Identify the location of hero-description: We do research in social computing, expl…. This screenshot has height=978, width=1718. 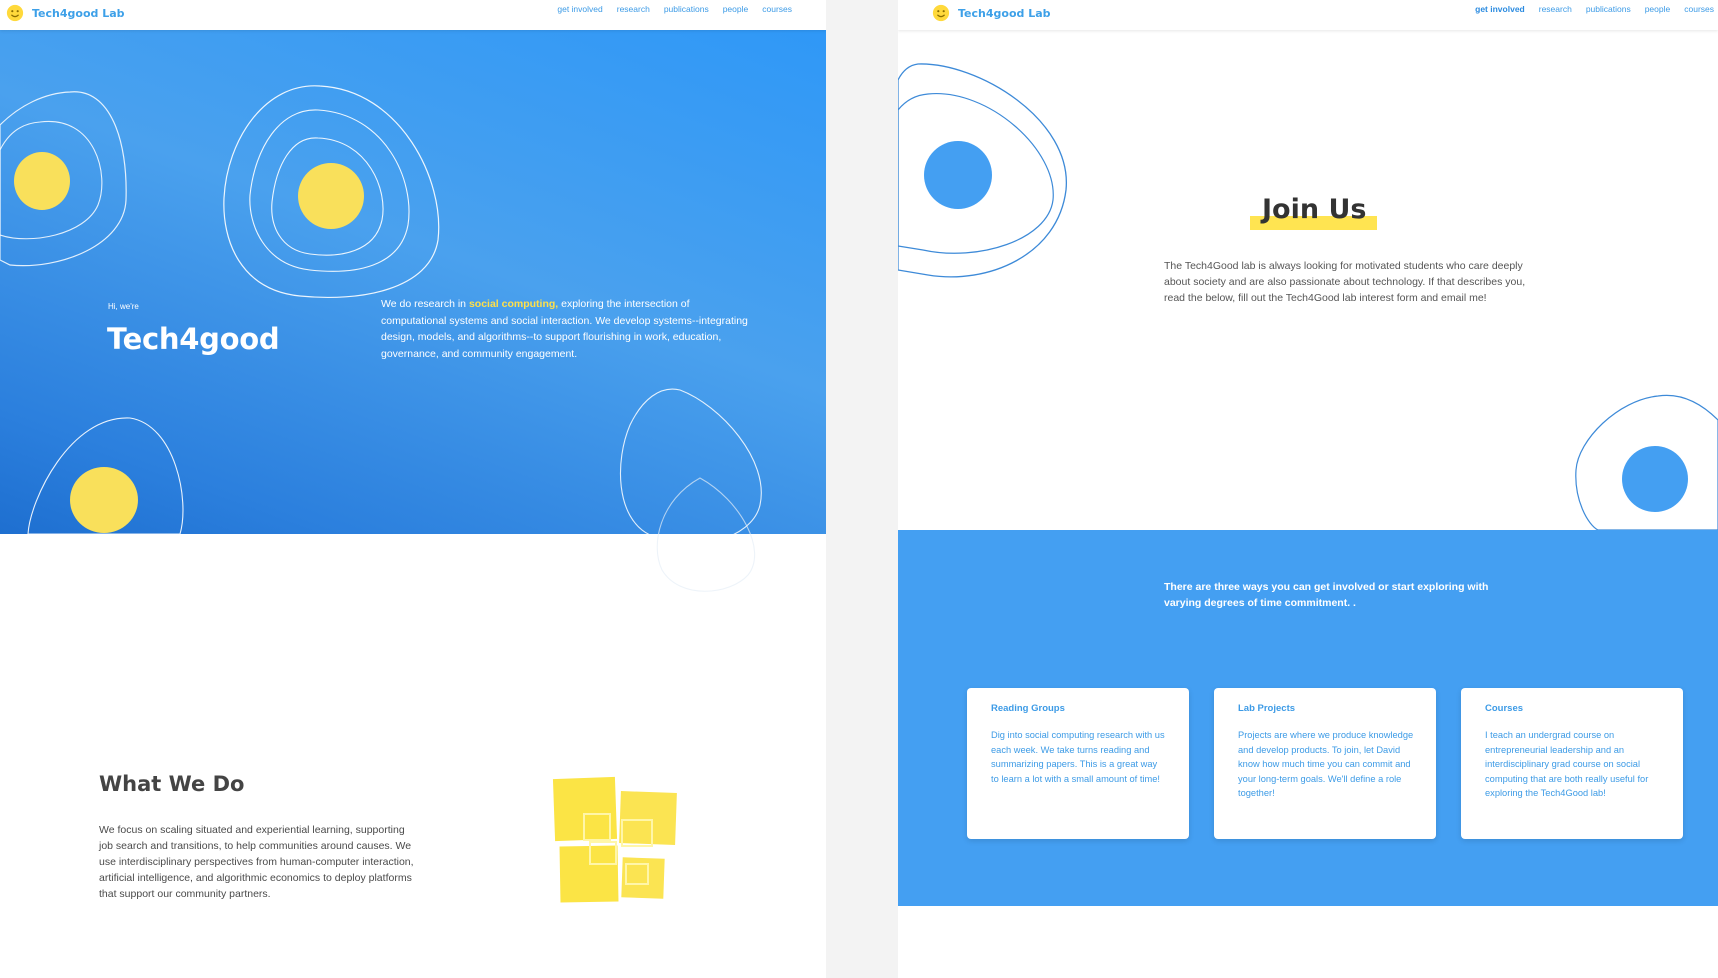
(566, 329).